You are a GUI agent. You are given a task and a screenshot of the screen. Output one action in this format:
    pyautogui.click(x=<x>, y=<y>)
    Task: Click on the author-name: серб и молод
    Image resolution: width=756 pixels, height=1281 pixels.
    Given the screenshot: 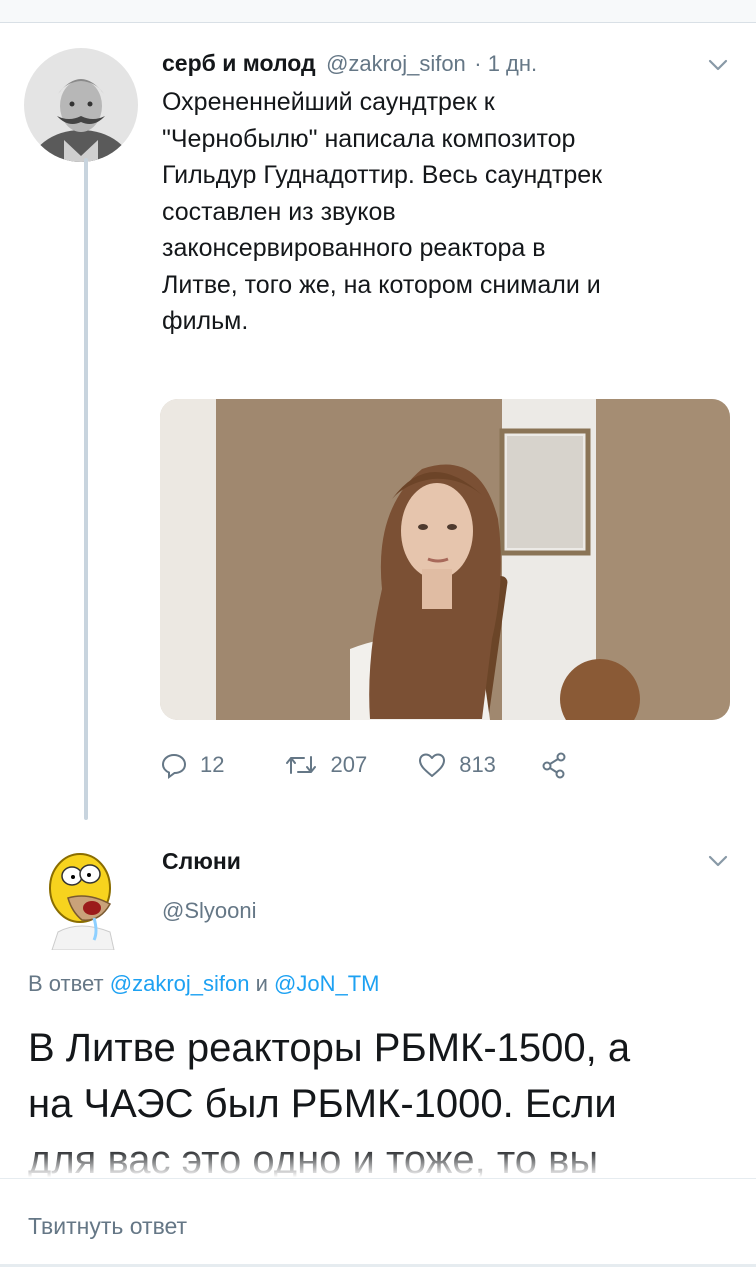 What is the action you would take?
    pyautogui.click(x=239, y=63)
    